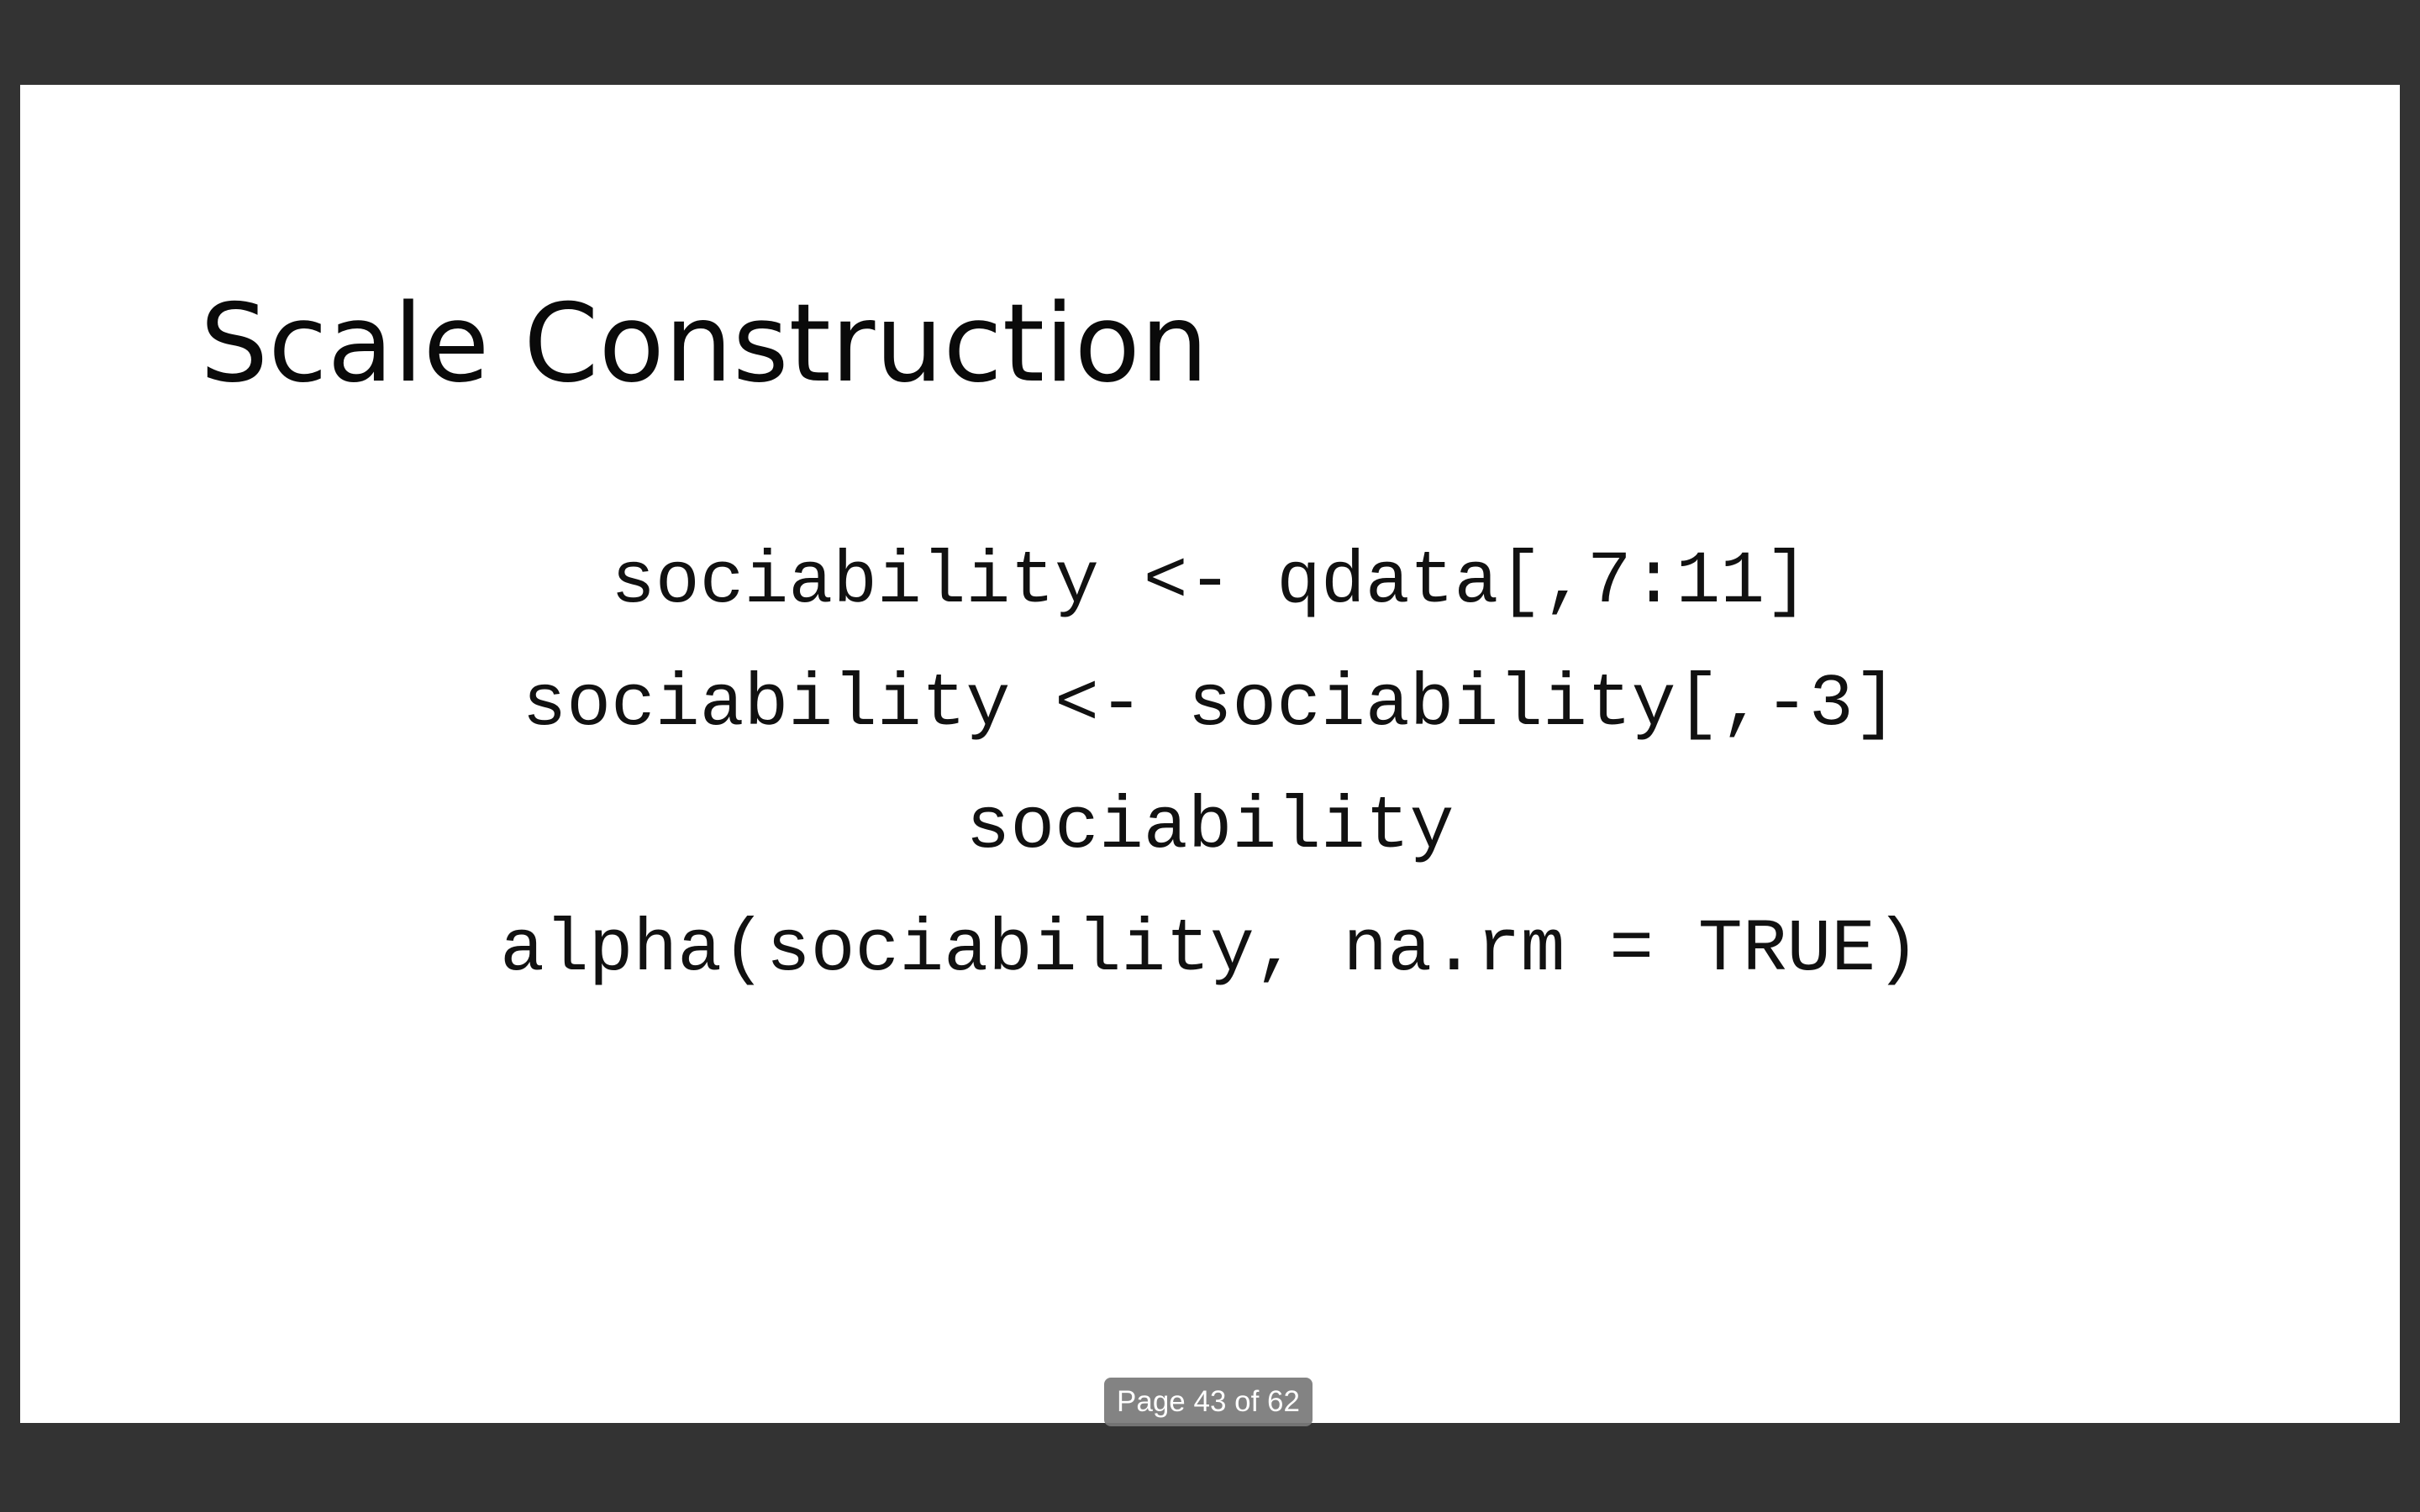  I want to click on page-indicator-badge: Page 43 of 62, so click(1208, 1402).